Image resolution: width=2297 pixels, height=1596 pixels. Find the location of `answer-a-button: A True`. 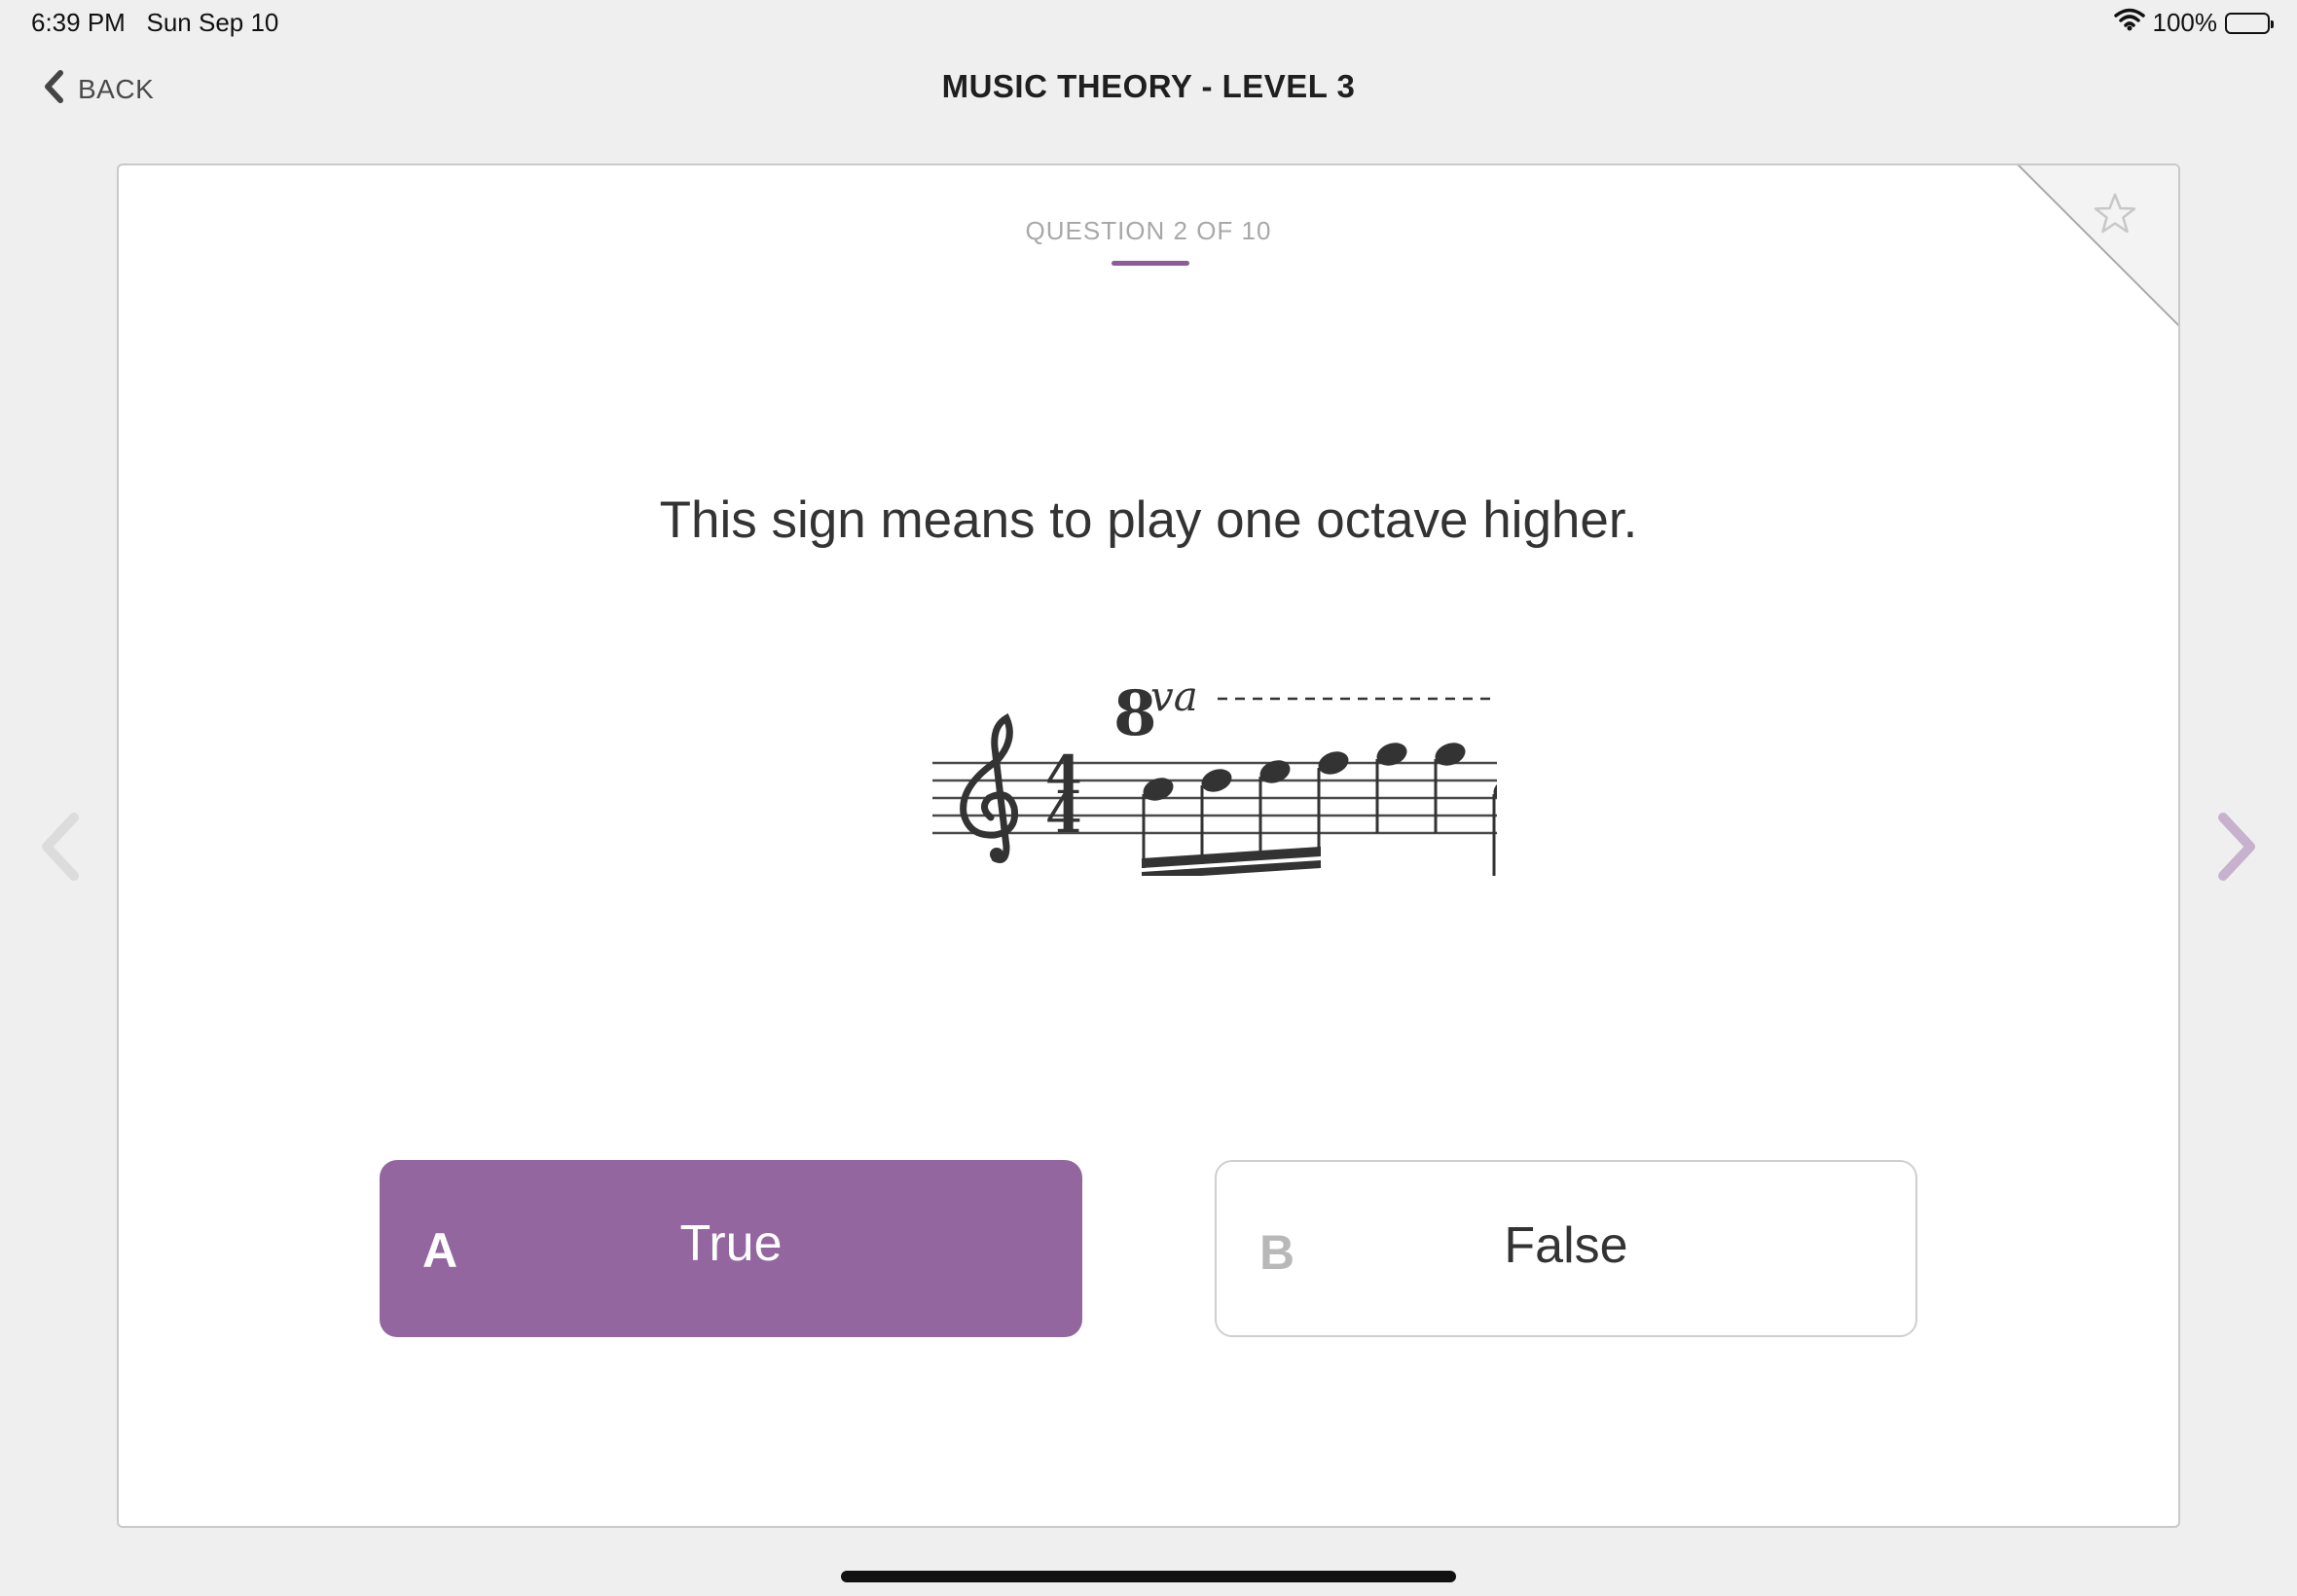

answer-a-button: A True is located at coordinates (731, 1248).